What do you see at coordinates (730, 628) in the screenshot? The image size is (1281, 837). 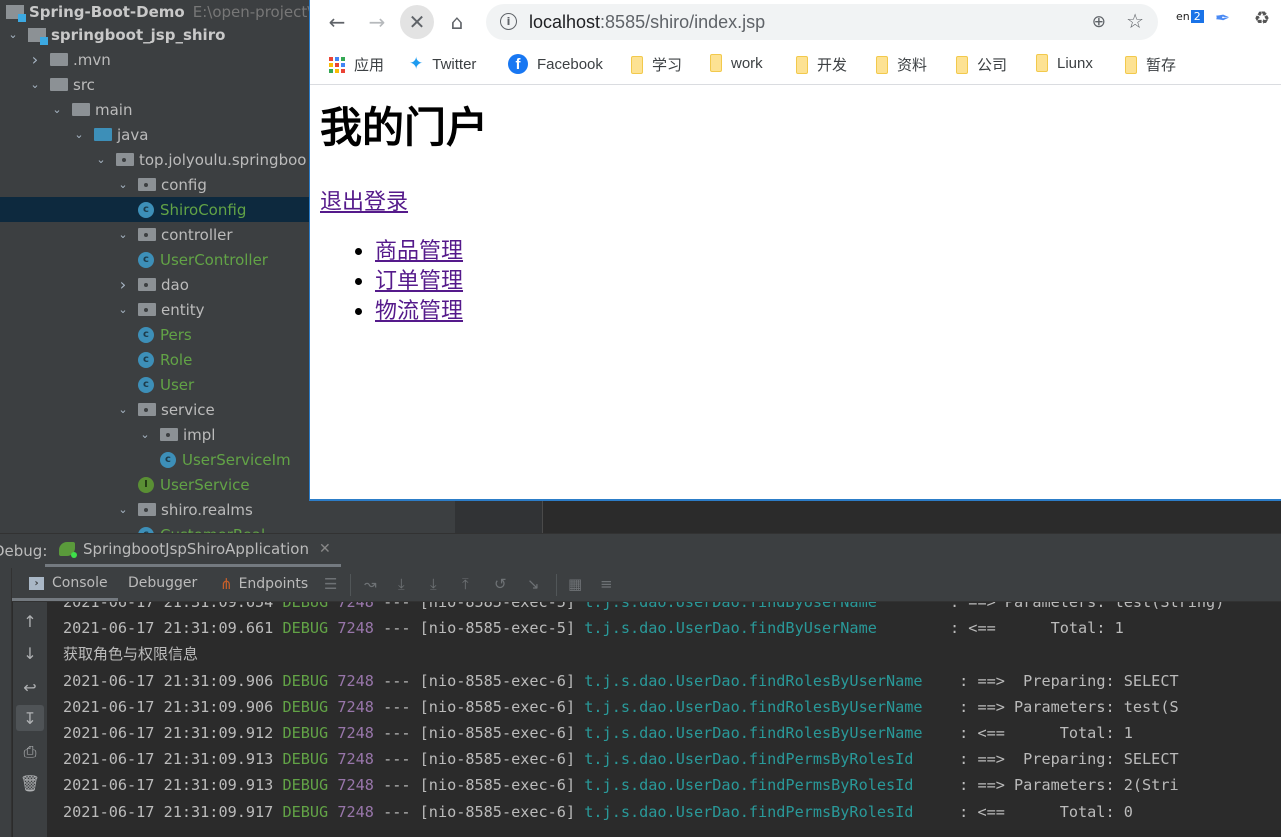 I see `log-logger: t.j.s.dao.UserDao.findByUserName` at bounding box center [730, 628].